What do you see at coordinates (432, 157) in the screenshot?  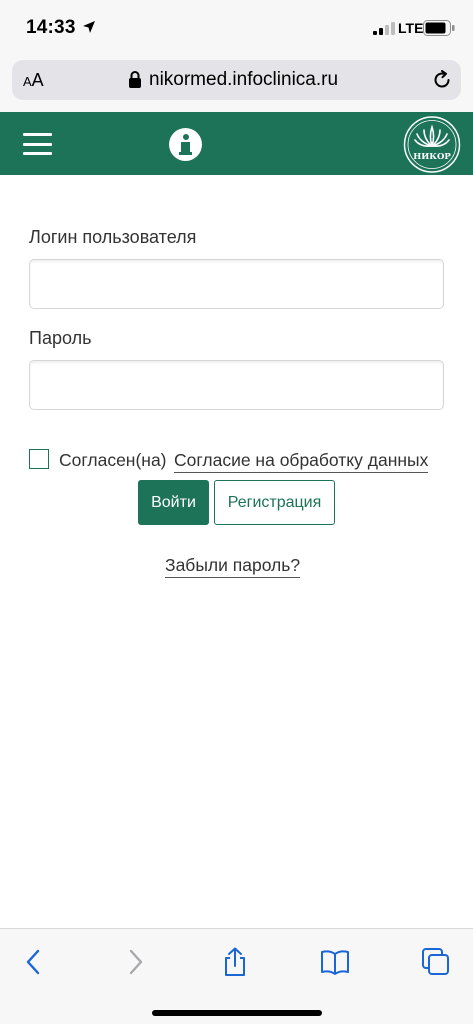 I see `logo-text: НИКОР` at bounding box center [432, 157].